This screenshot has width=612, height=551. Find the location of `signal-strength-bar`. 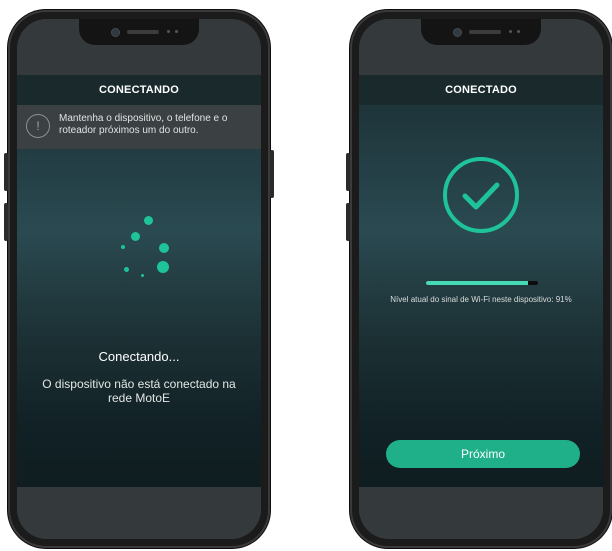

signal-strength-bar is located at coordinates (482, 283).